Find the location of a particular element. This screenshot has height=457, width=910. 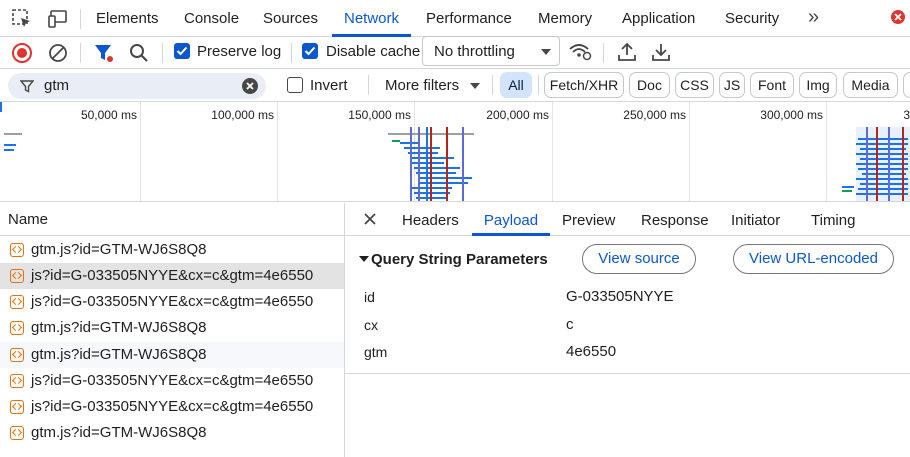

name-column-label: Name is located at coordinates (28, 219).